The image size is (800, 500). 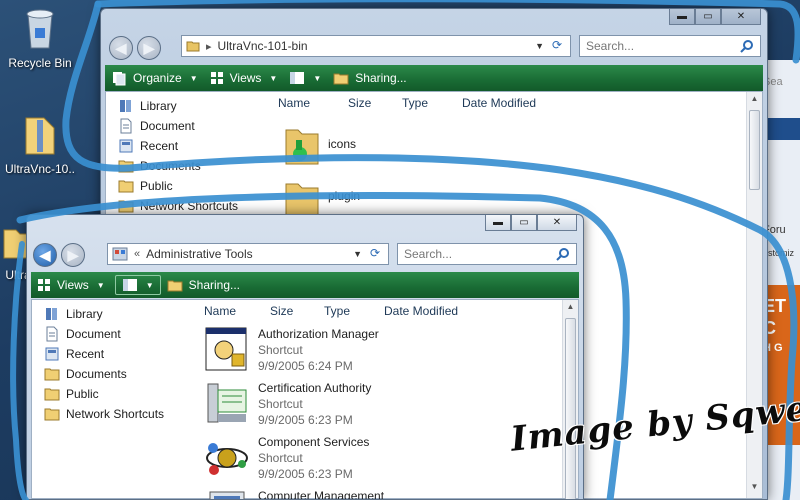 What do you see at coordinates (44, 285) in the screenshot?
I see `views-icon` at bounding box center [44, 285].